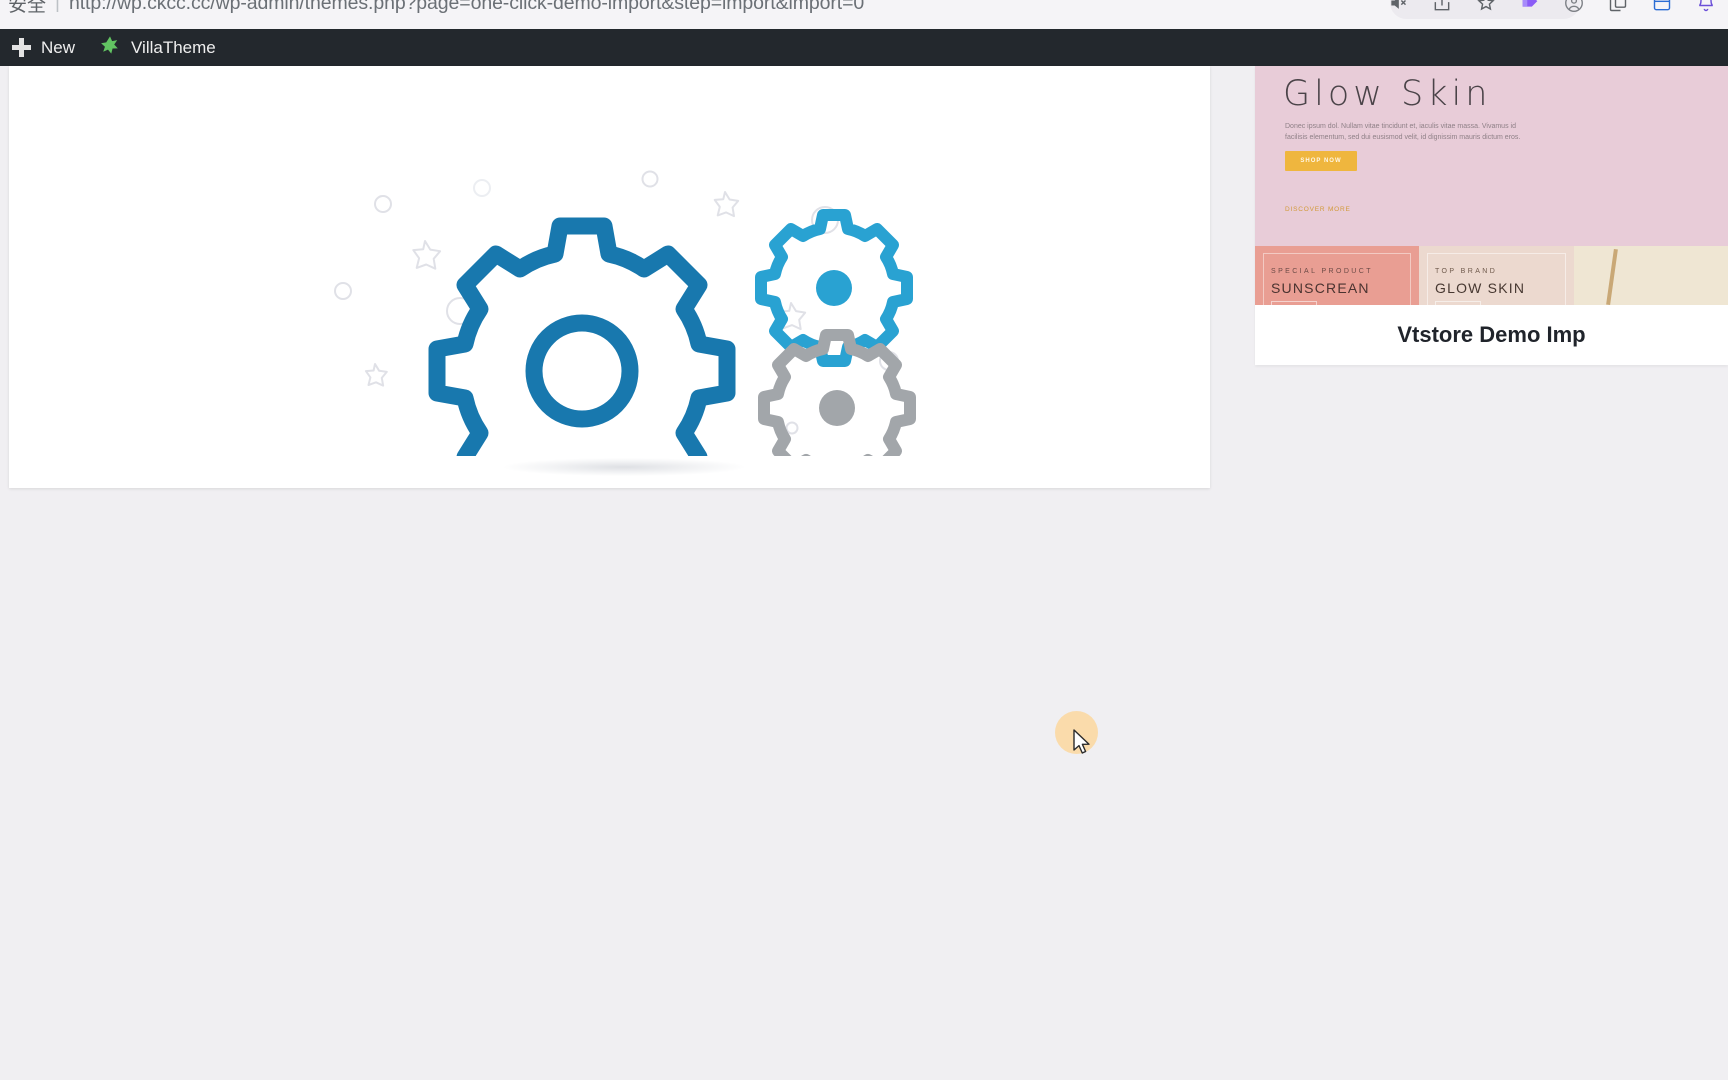  What do you see at coordinates (1387, 94) in the screenshot?
I see `thumbnail-hero-title: Glow Skin` at bounding box center [1387, 94].